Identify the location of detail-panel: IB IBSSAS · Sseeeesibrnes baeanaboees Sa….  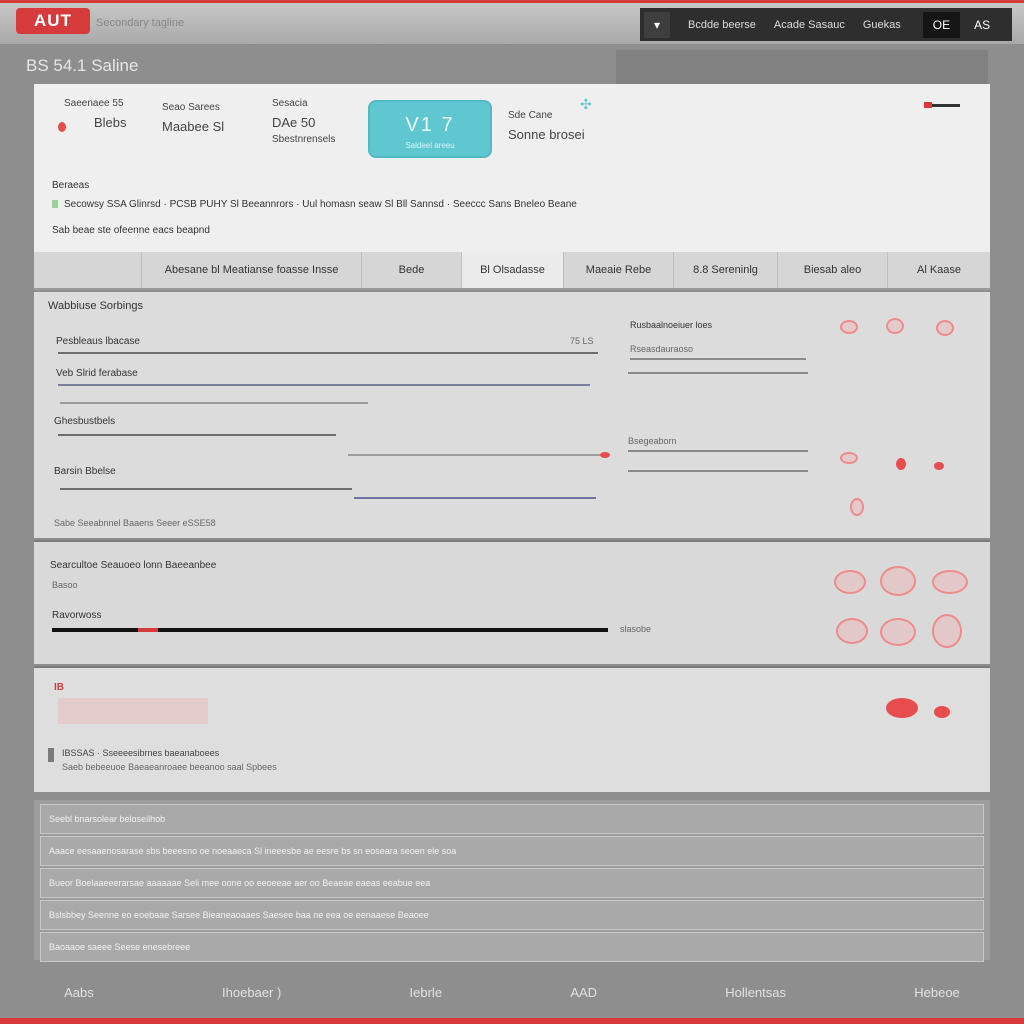
(512, 729).